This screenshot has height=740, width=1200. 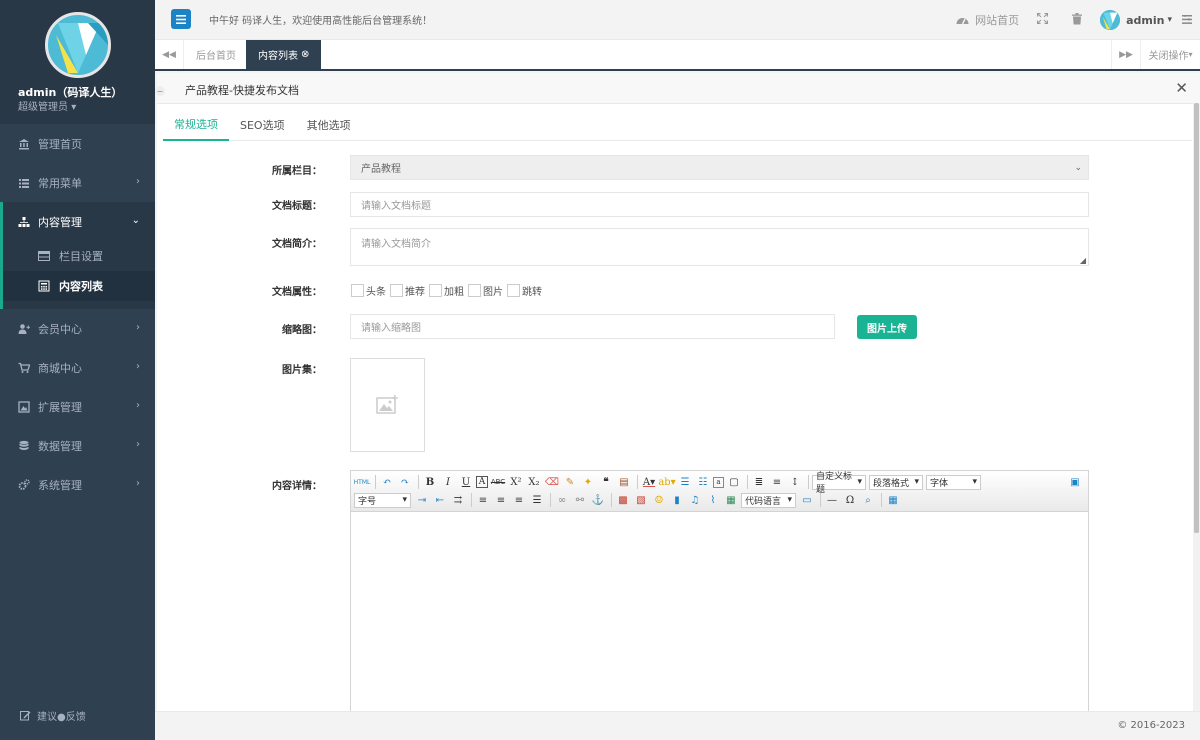 What do you see at coordinates (368, 290) in the screenshot?
I see `attr-checkbox-headline: 头条` at bounding box center [368, 290].